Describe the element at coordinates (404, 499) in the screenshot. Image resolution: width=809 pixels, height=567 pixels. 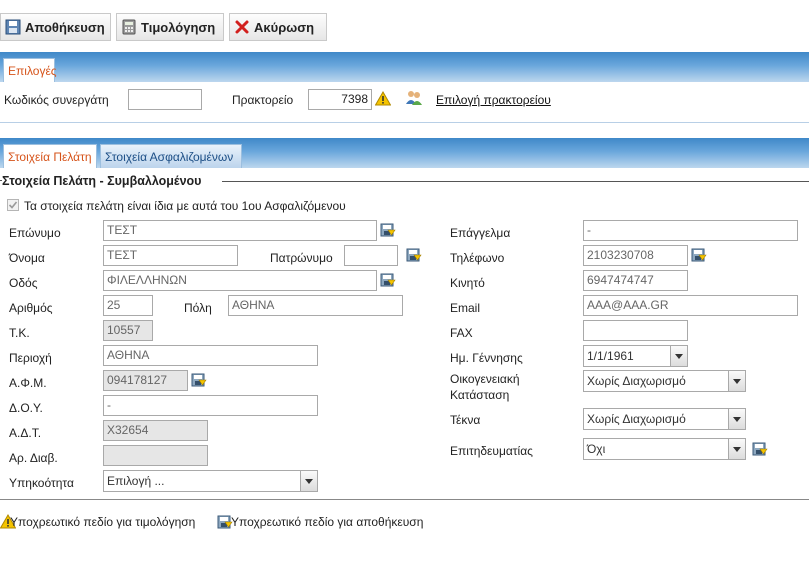
I see `client-fieldset-bottom-line` at that location.